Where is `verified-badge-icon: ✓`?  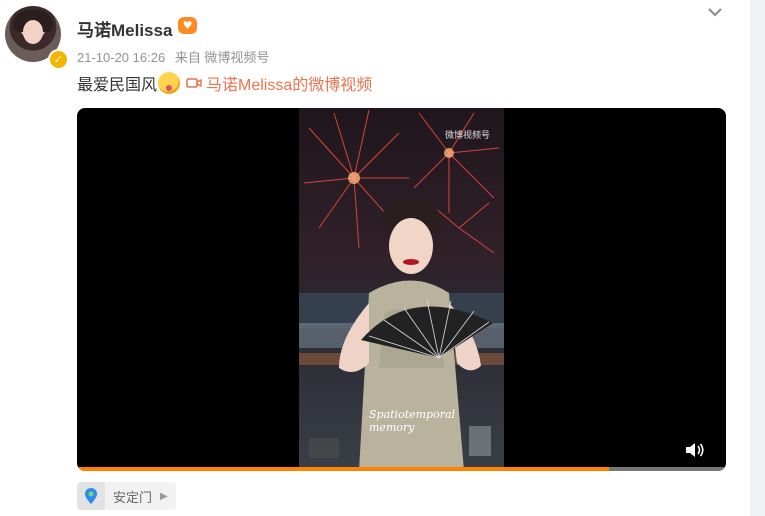 verified-badge-icon: ✓ is located at coordinates (58, 59).